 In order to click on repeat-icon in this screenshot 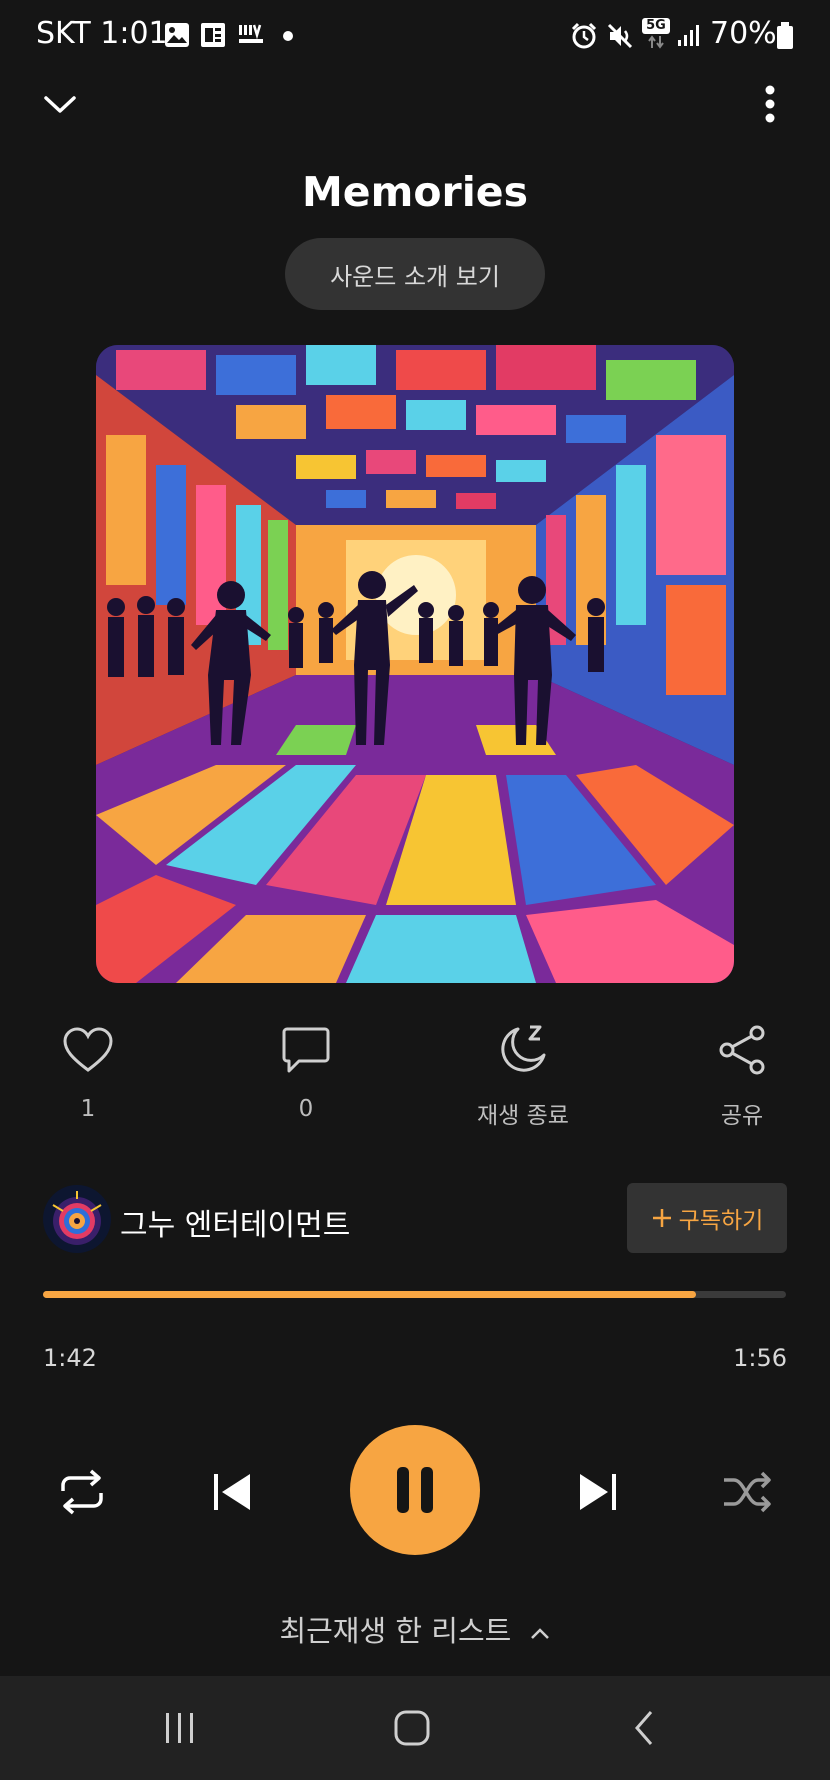, I will do `click(82, 1492)`.